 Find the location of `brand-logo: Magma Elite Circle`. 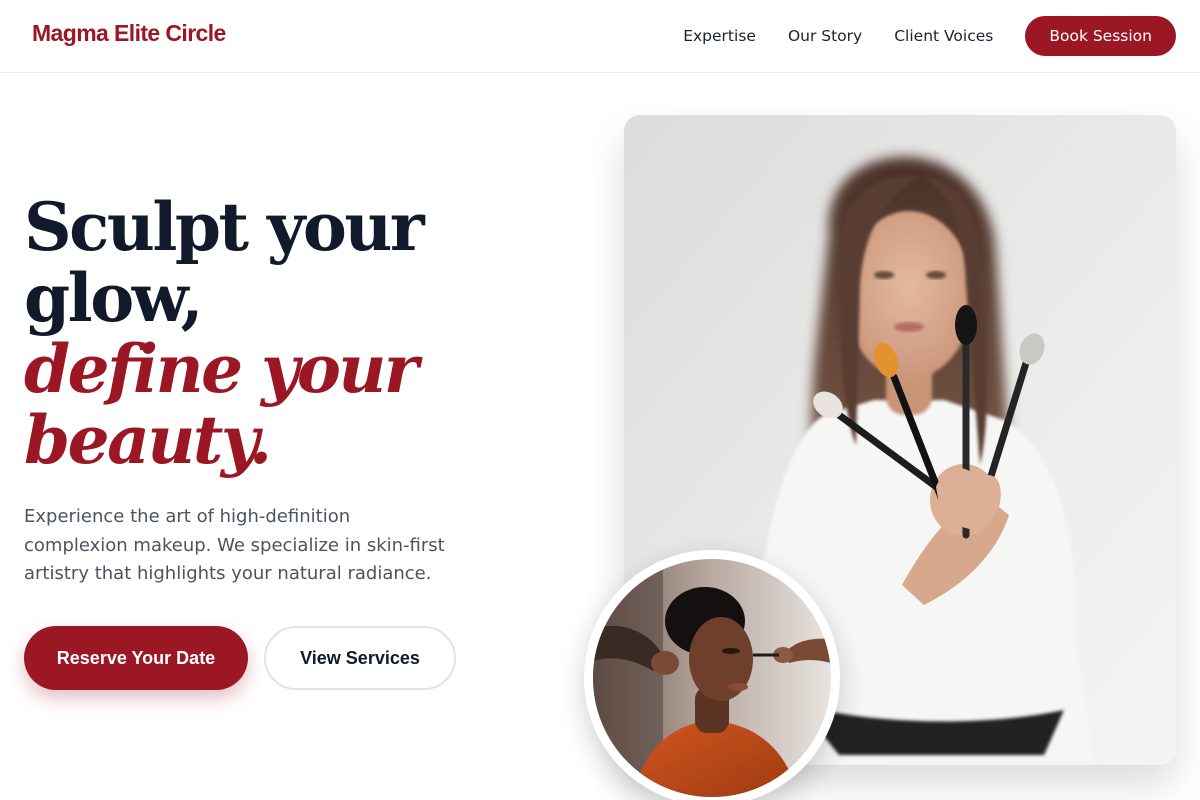

brand-logo: Magma Elite Circle is located at coordinates (129, 33).